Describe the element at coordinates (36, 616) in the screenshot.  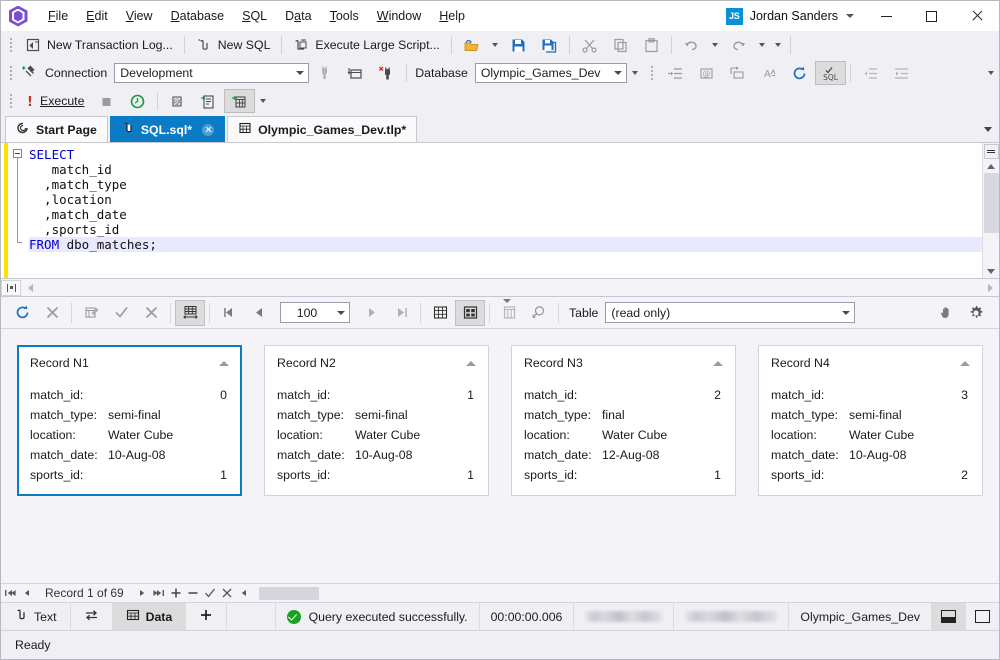
I see `tab-text-results: Text` at that location.